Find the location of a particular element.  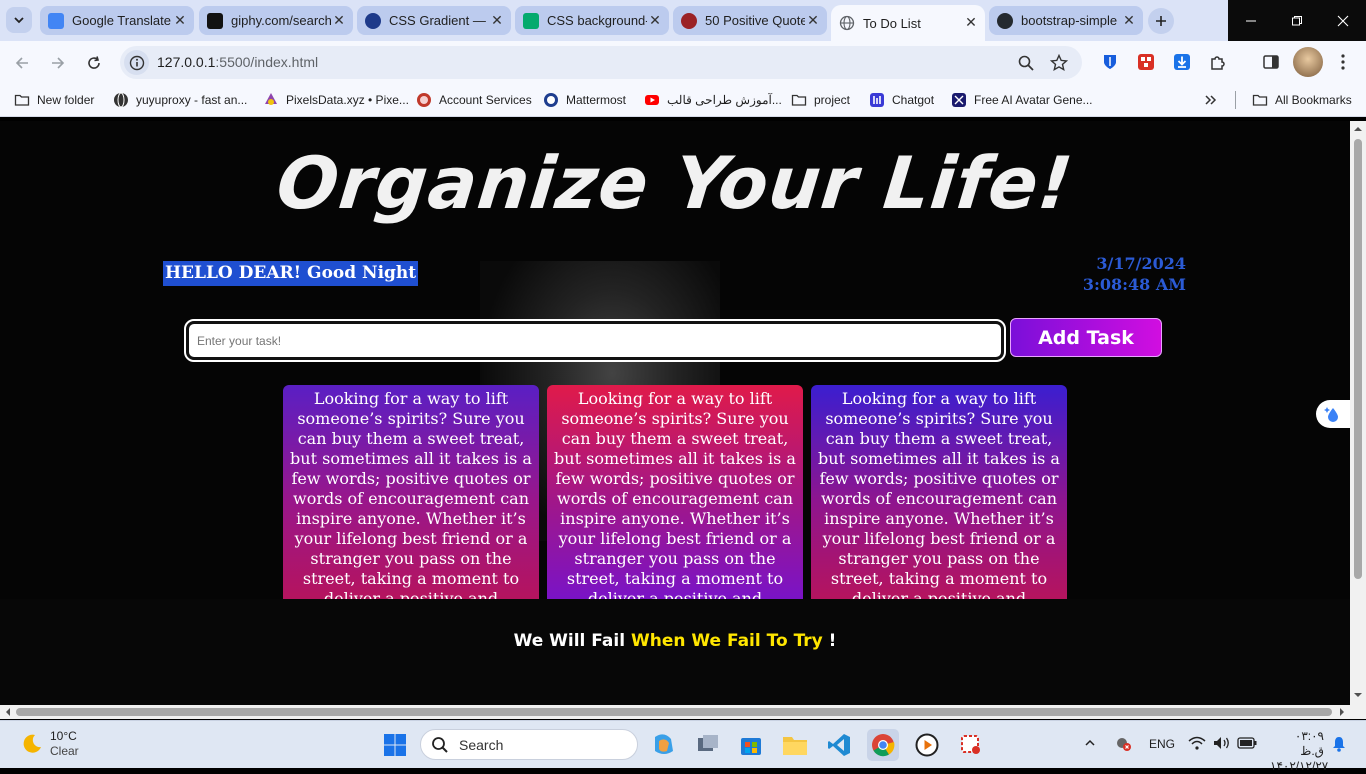

footer-quote-start: We Will Fail is located at coordinates (572, 641).